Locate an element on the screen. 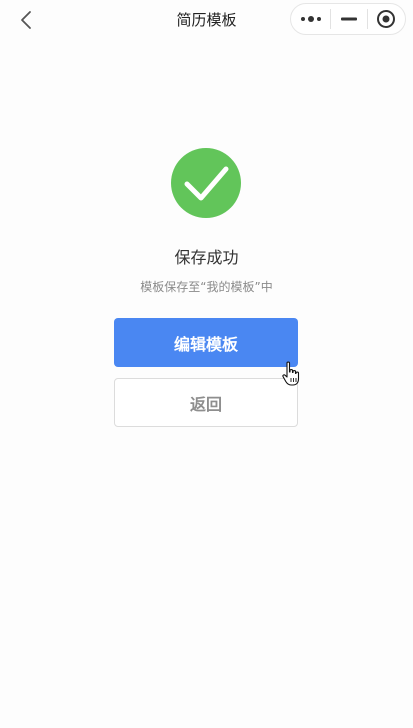 The image size is (413, 728). success-description: 模板保存至“我的模板”中 is located at coordinates (206, 287).